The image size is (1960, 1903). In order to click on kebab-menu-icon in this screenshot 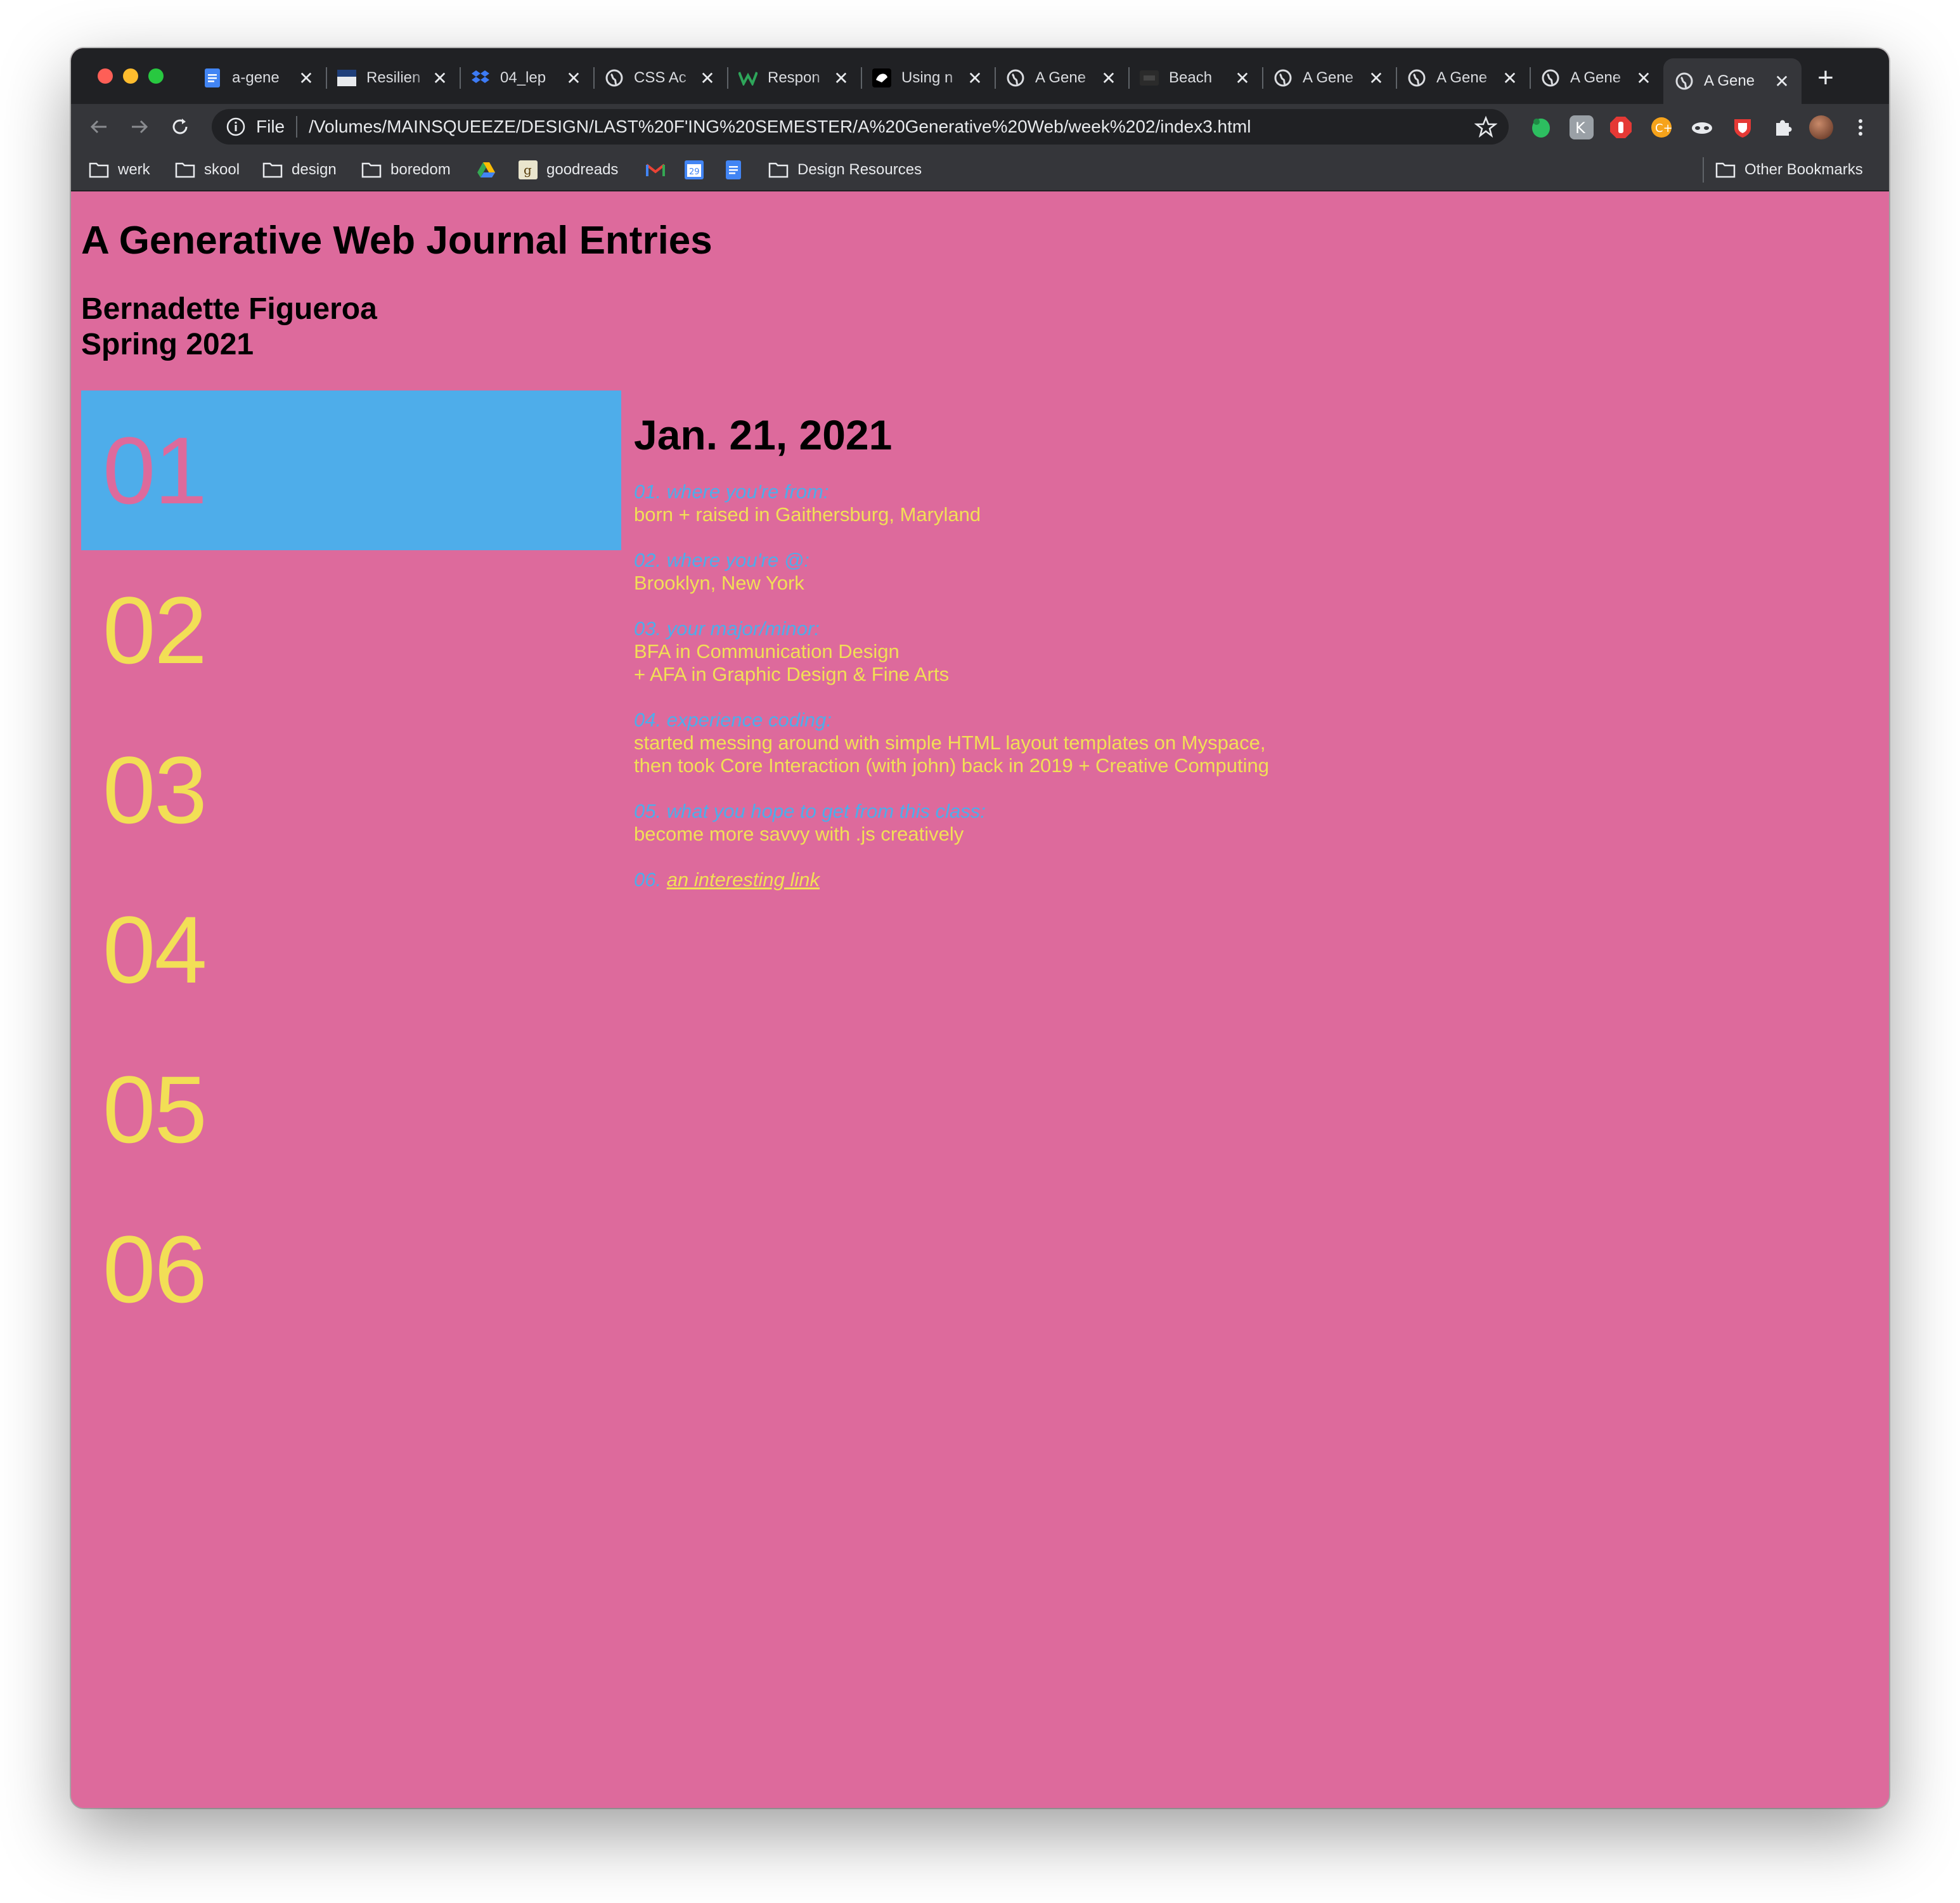, I will do `click(1860, 127)`.